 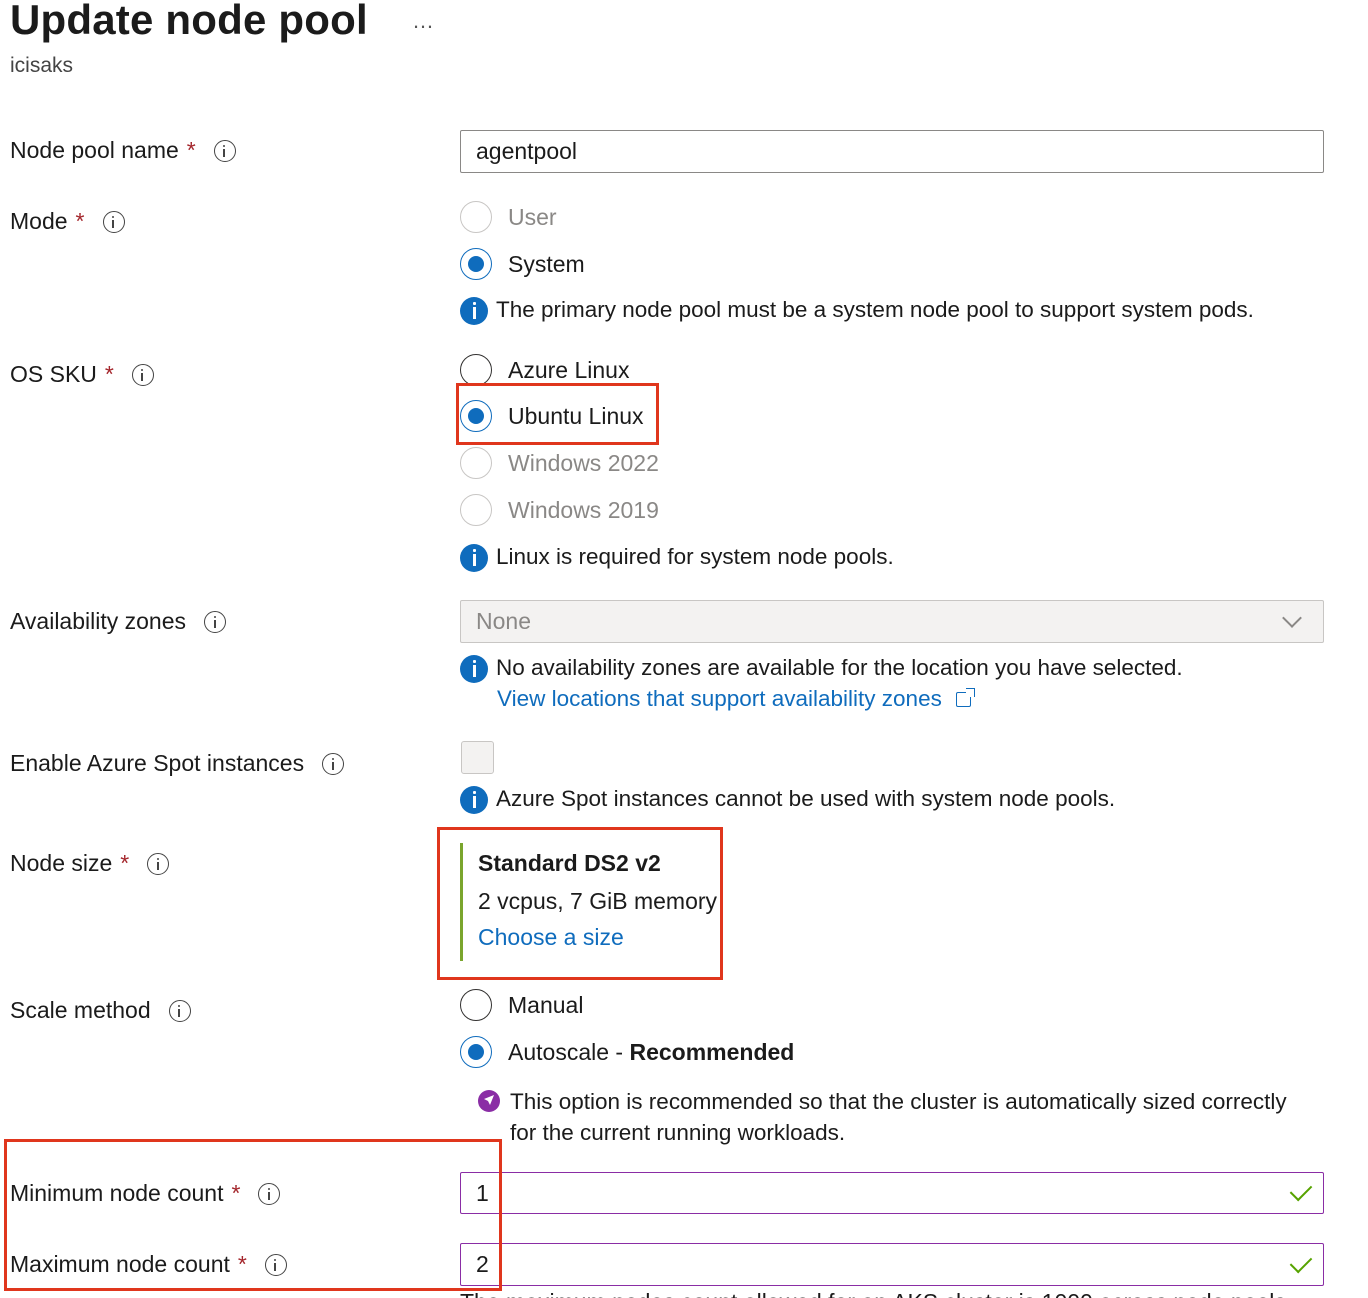 What do you see at coordinates (489, 1101) in the screenshot?
I see `rocket-icon` at bounding box center [489, 1101].